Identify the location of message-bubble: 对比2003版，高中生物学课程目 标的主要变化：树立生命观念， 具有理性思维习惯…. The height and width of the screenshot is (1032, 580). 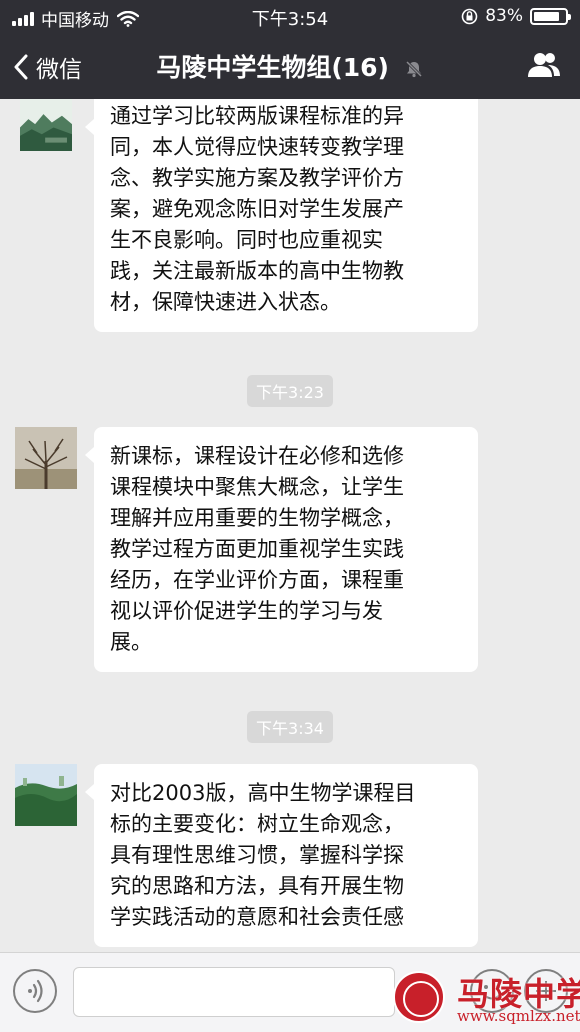
(281, 855).